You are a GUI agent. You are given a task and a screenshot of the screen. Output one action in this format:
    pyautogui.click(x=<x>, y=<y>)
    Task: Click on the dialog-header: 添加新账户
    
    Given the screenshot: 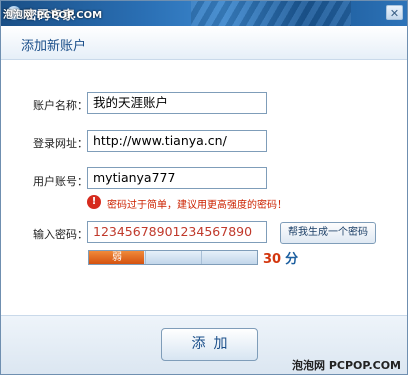 What is the action you would take?
    pyautogui.click(x=204, y=43)
    